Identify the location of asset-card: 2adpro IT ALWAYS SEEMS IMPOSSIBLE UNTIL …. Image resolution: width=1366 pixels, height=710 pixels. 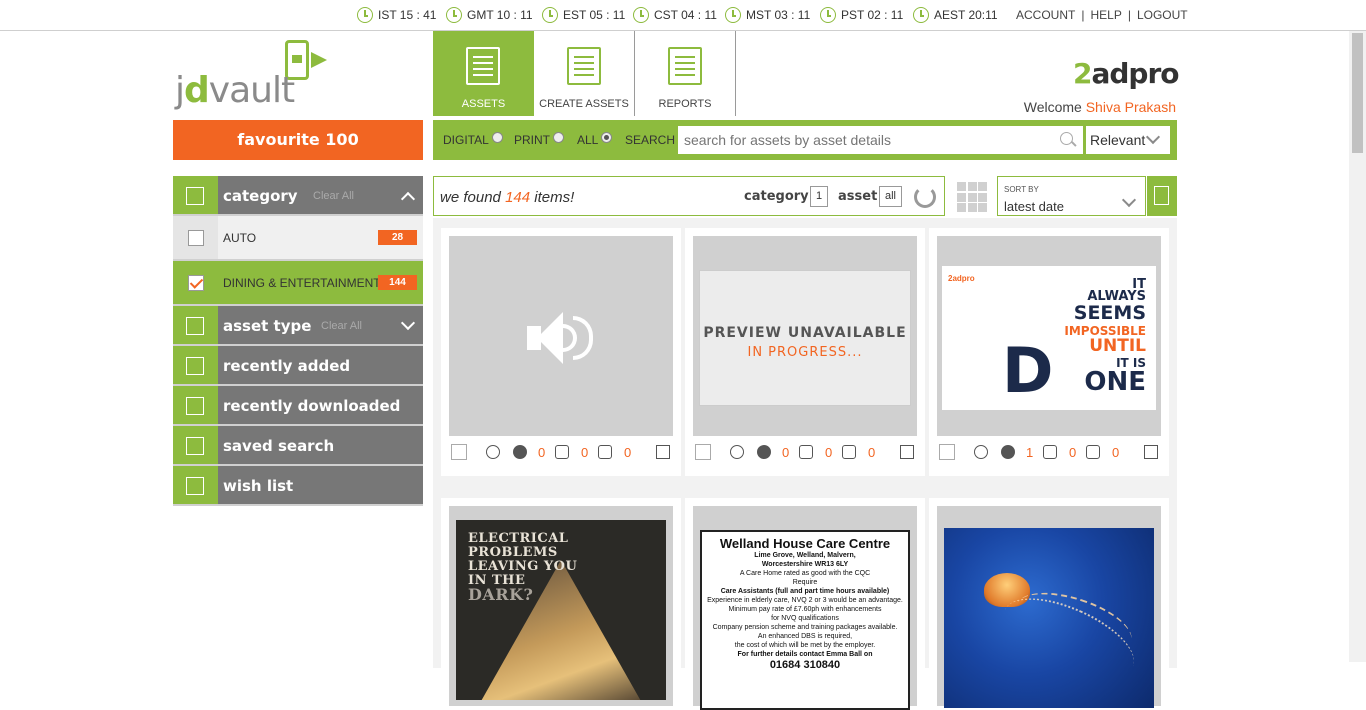
(1049, 352).